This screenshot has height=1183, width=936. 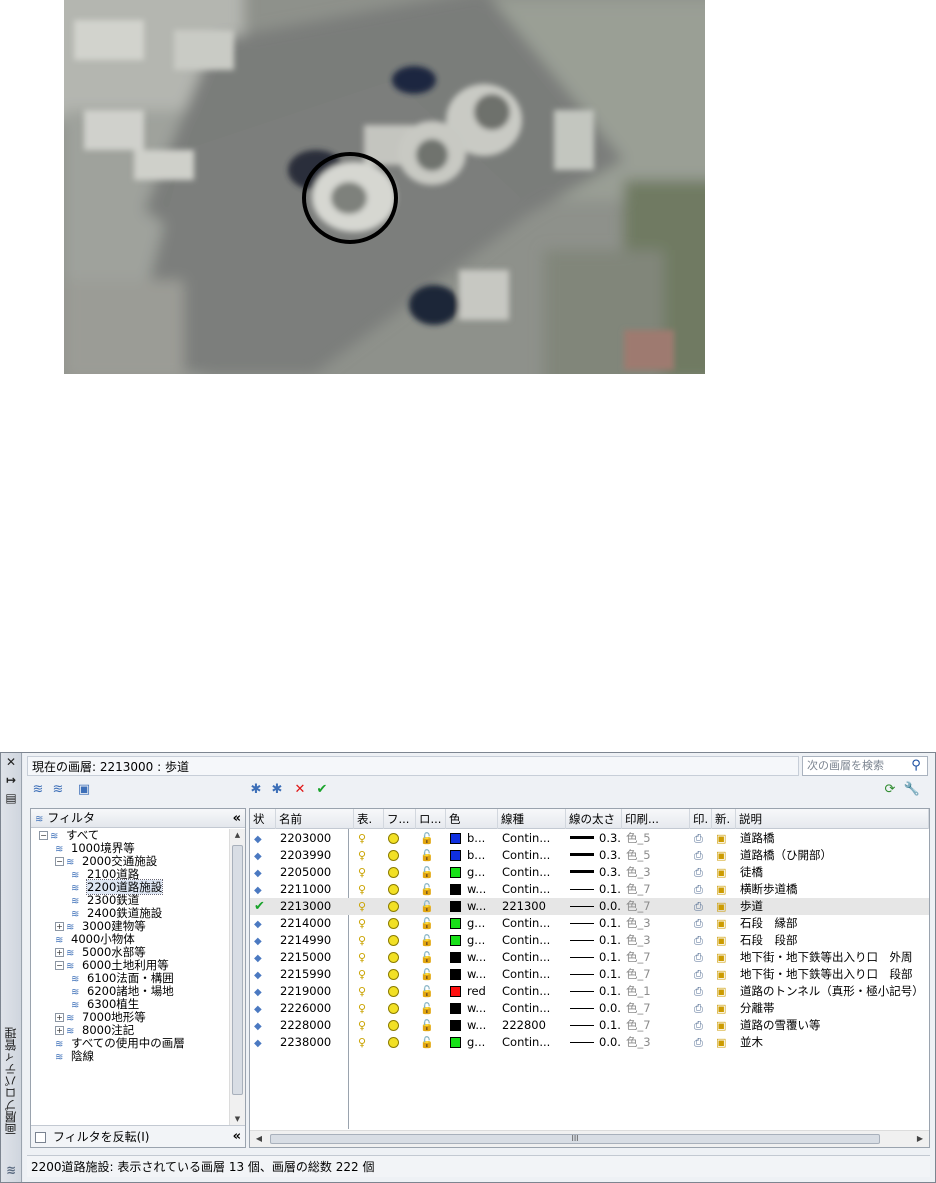 What do you see at coordinates (769, 923) in the screenshot?
I see `layer-description: 石段 縁部` at bounding box center [769, 923].